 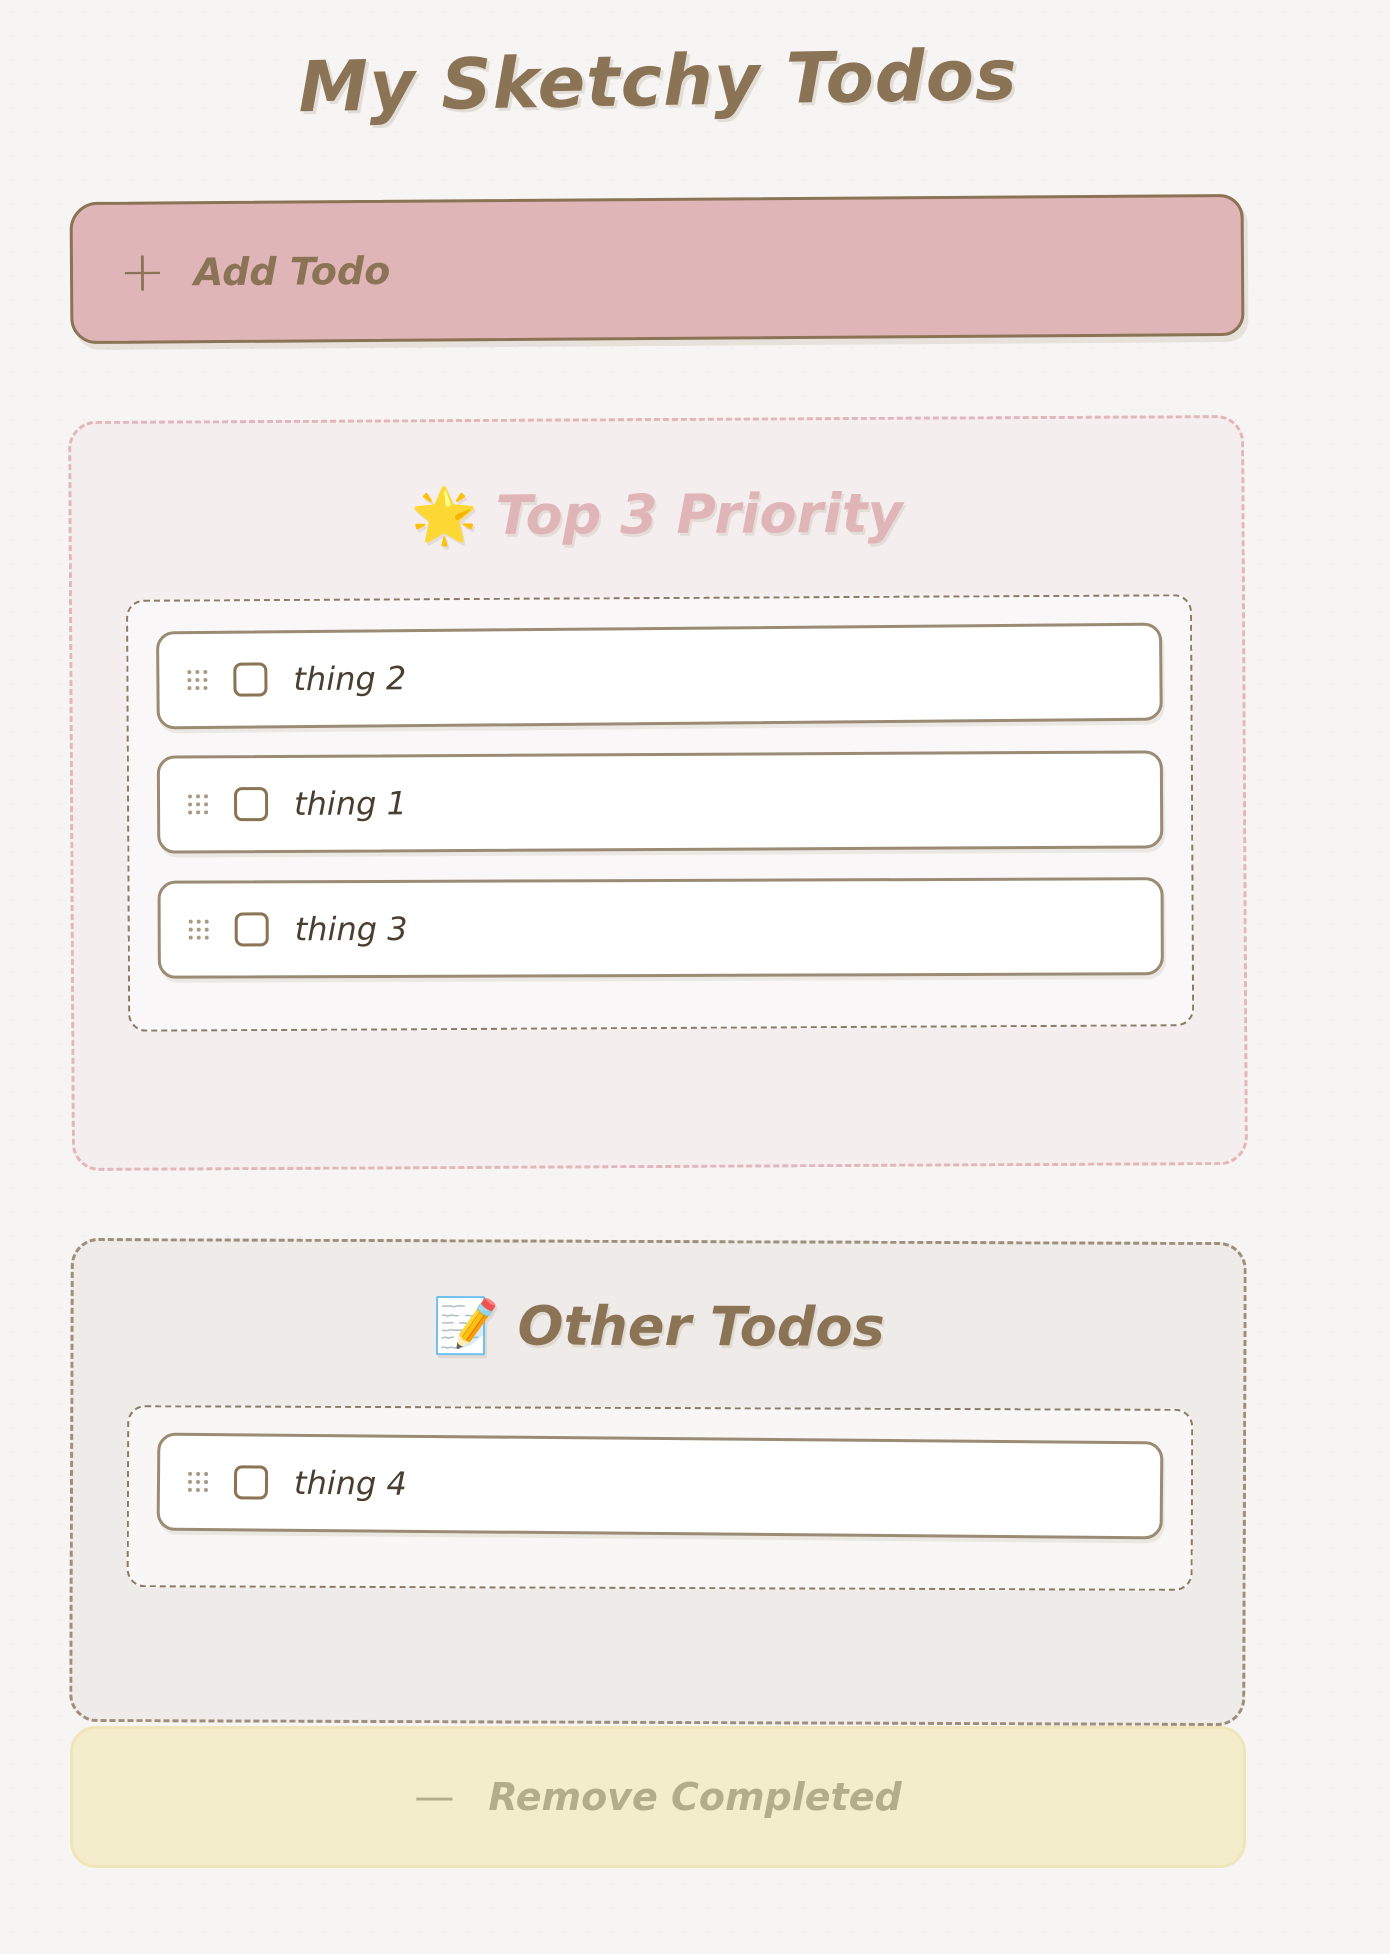 What do you see at coordinates (660, 928) in the screenshot?
I see `todo-item: thing 3` at bounding box center [660, 928].